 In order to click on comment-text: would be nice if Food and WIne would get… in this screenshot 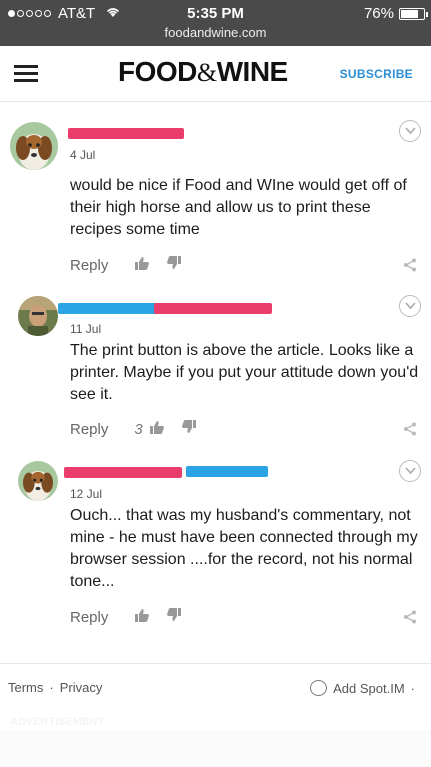, I will do `click(238, 207)`.